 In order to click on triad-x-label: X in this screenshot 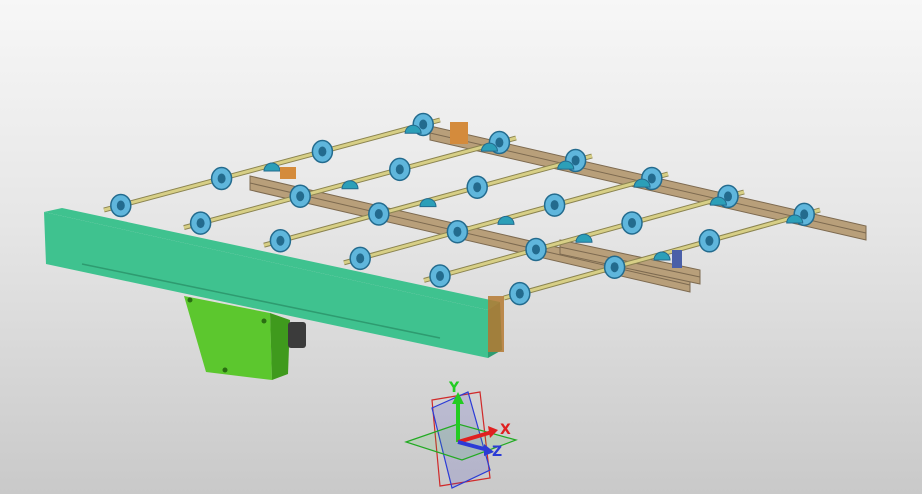, I will do `click(505, 430)`.